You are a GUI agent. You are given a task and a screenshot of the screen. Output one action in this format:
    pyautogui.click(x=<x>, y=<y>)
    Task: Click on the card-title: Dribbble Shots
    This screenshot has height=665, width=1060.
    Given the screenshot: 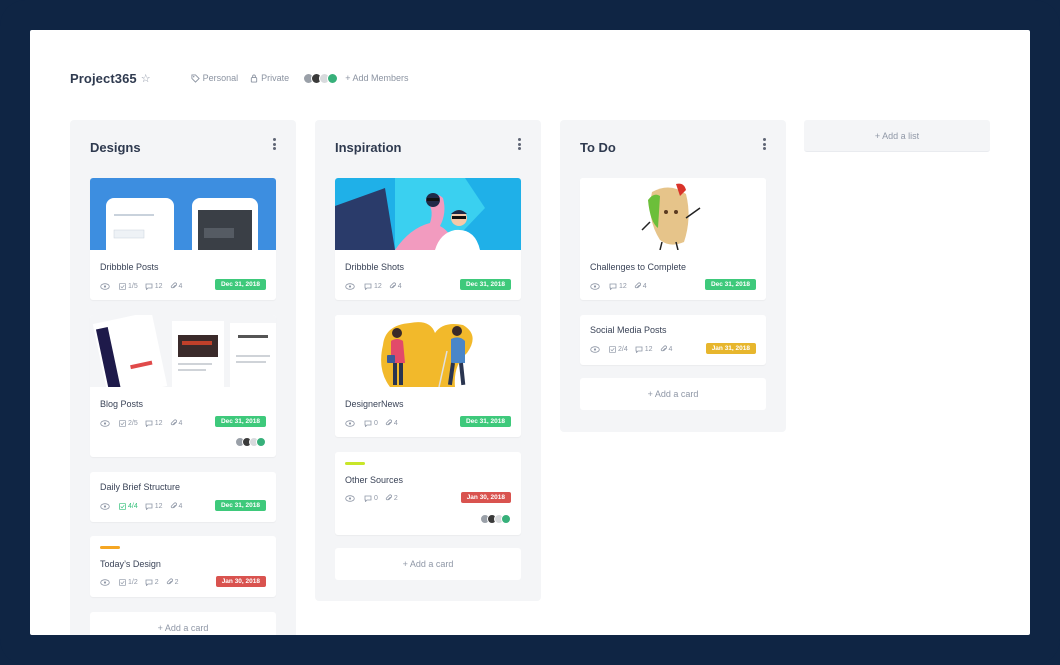 What is the action you would take?
    pyautogui.click(x=375, y=267)
    